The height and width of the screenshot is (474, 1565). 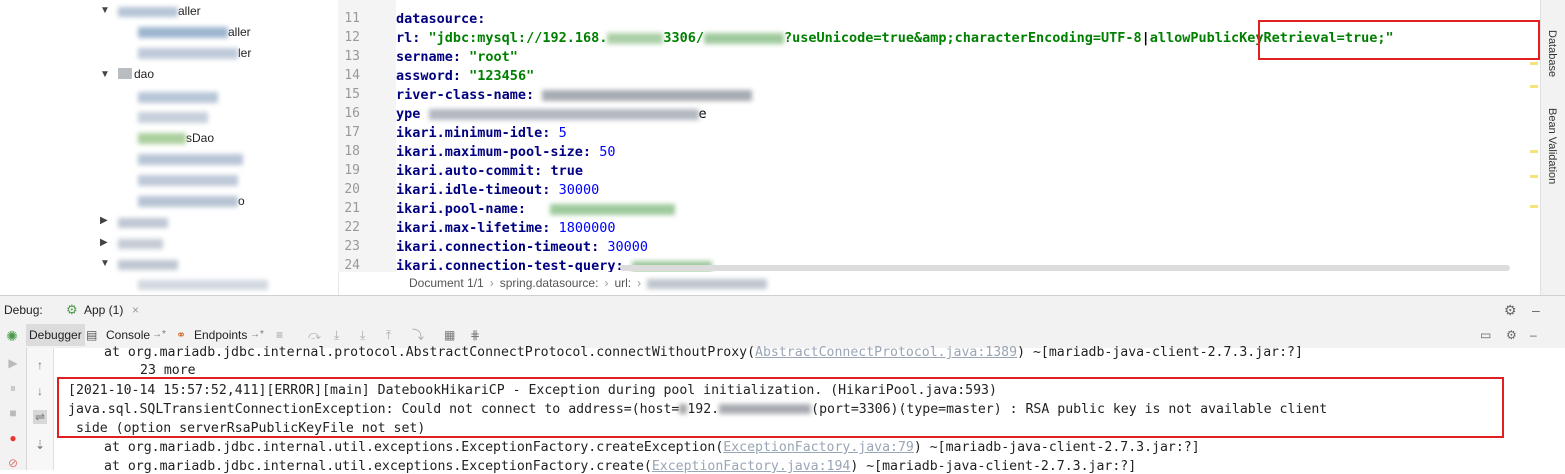 I want to click on down-arrow-icon: ↓, so click(x=40, y=391).